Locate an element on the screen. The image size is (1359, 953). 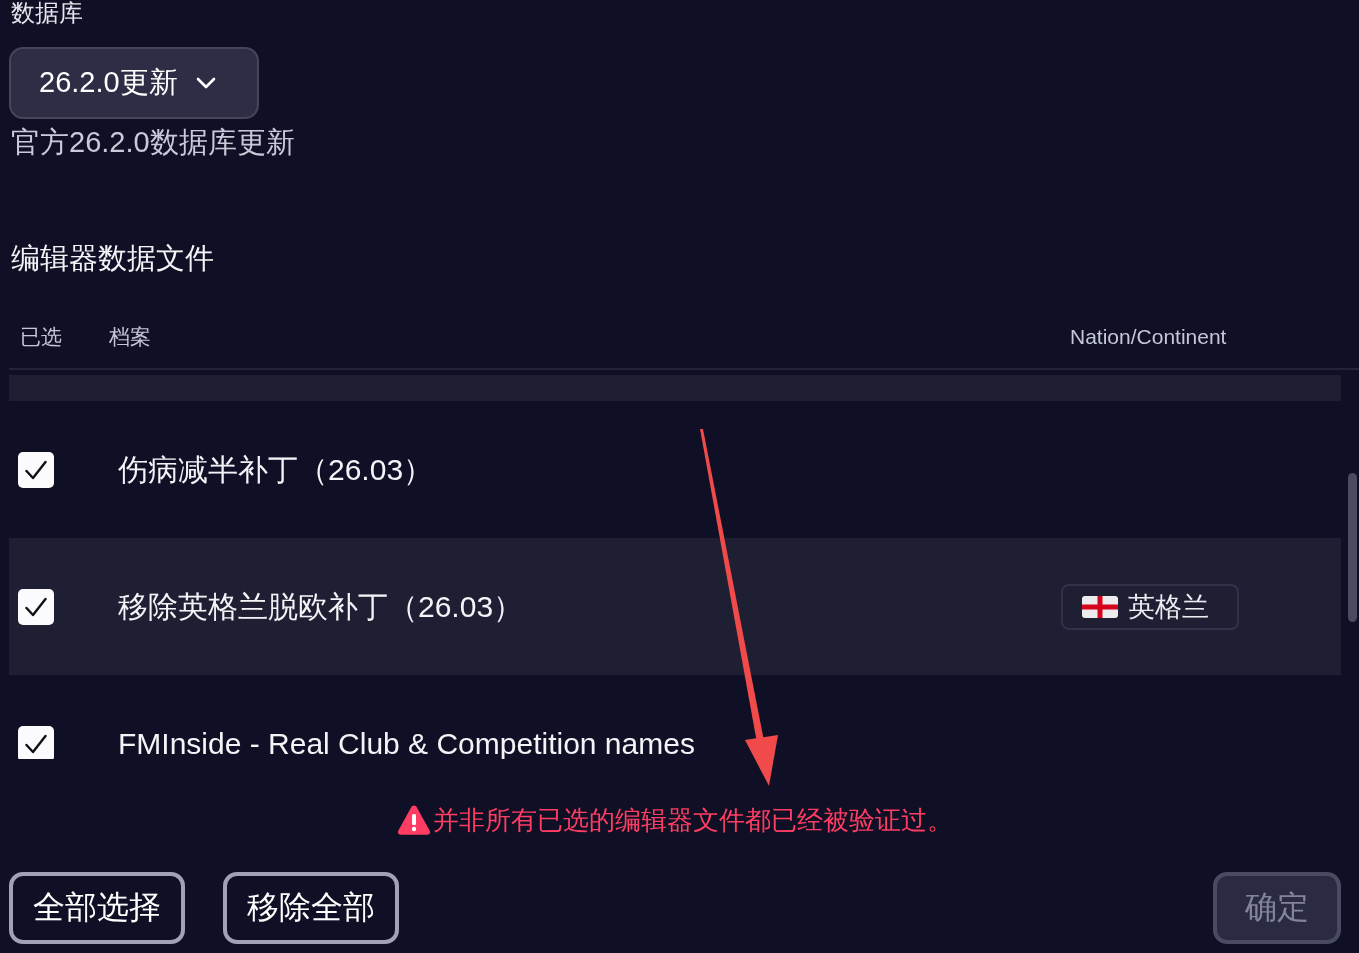
action-button: 全部选择 is located at coordinates (97, 908).